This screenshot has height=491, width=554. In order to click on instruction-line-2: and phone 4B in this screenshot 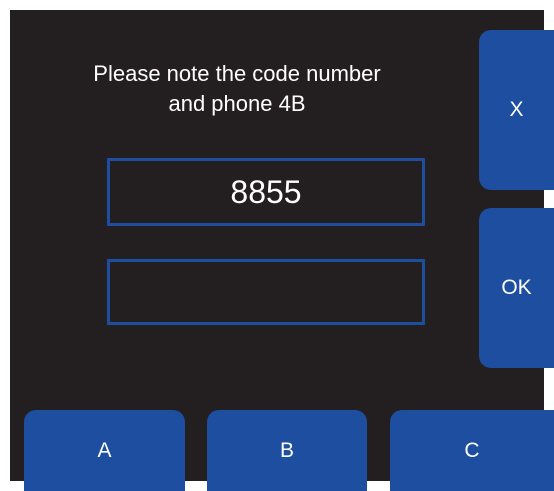, I will do `click(237, 103)`.